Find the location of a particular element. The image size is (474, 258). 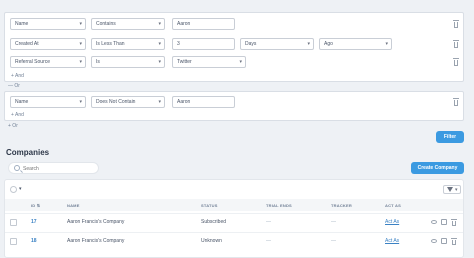

filter-row: Name Does Not Contain Aaron is located at coordinates (235, 104).